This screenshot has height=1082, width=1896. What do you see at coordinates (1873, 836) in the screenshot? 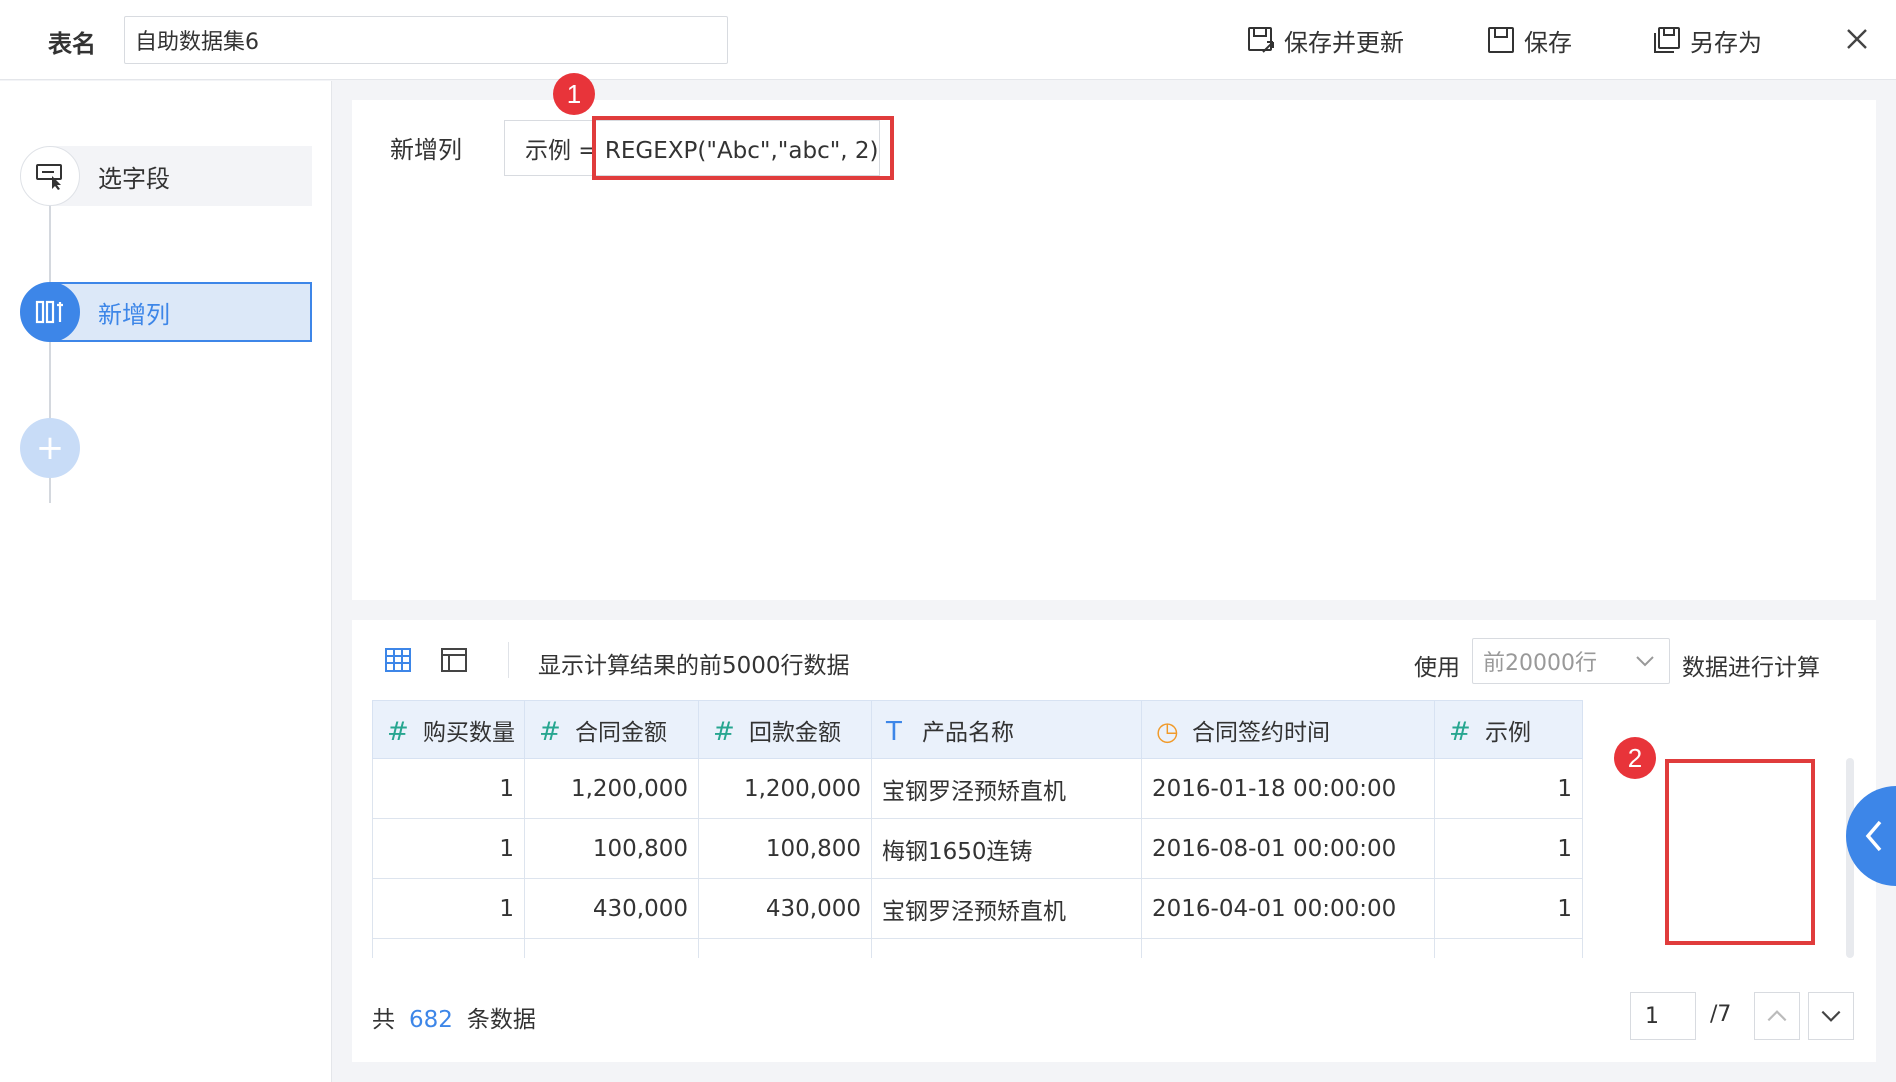
I see `chevron-left-icon` at bounding box center [1873, 836].